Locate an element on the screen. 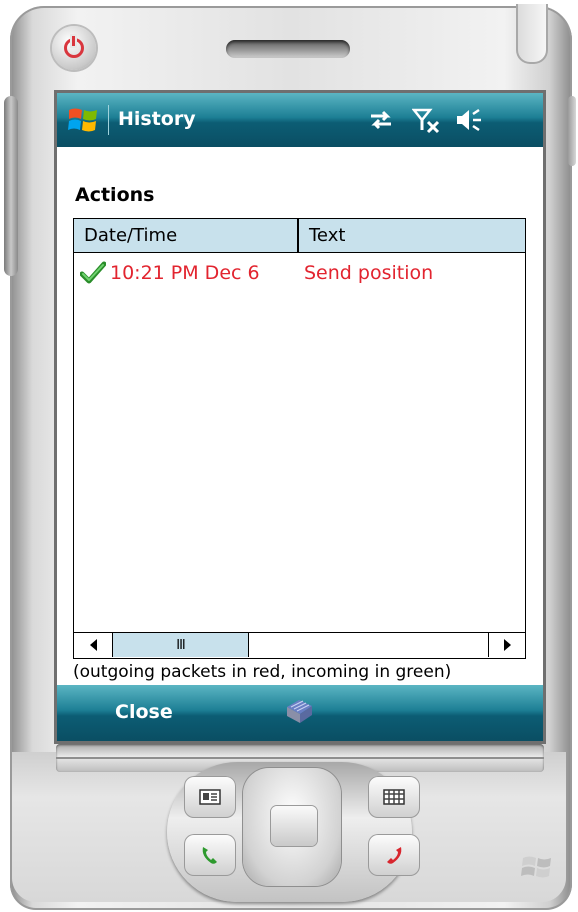  scroll-right-button is located at coordinates (506, 645).